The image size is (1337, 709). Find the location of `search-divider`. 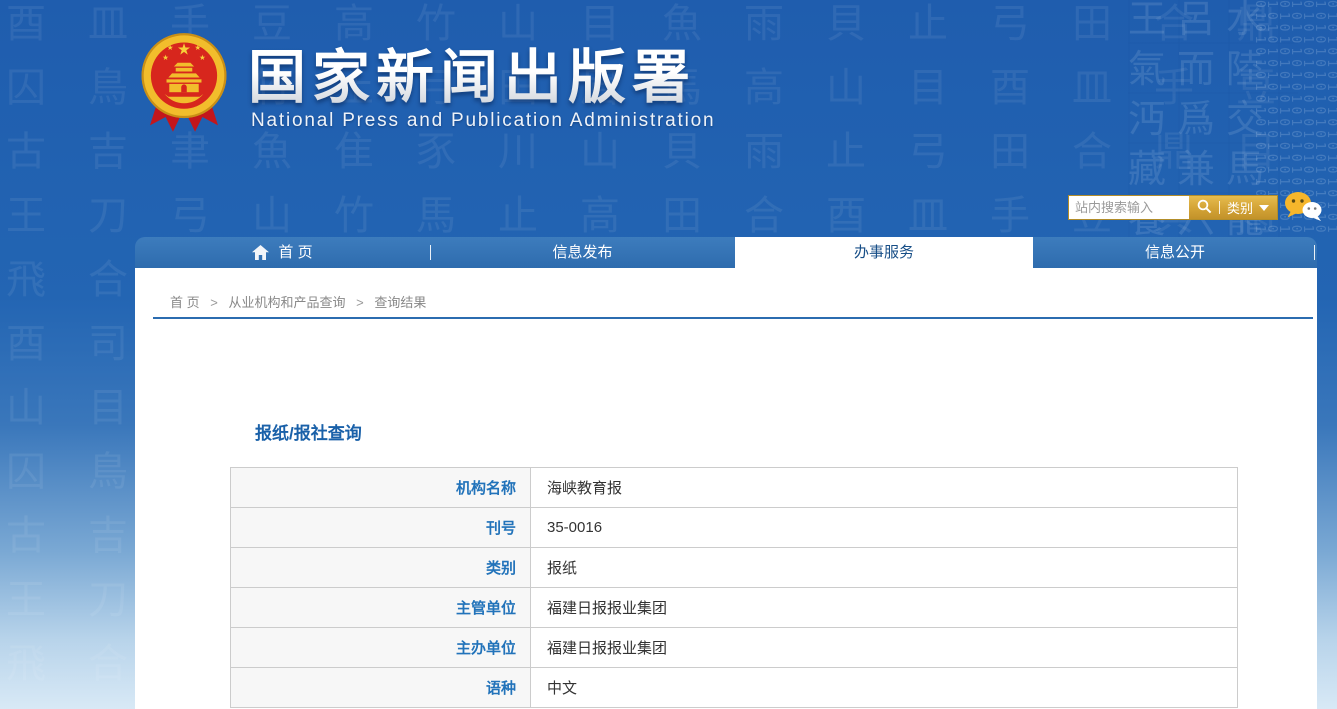

search-divider is located at coordinates (1219, 207).